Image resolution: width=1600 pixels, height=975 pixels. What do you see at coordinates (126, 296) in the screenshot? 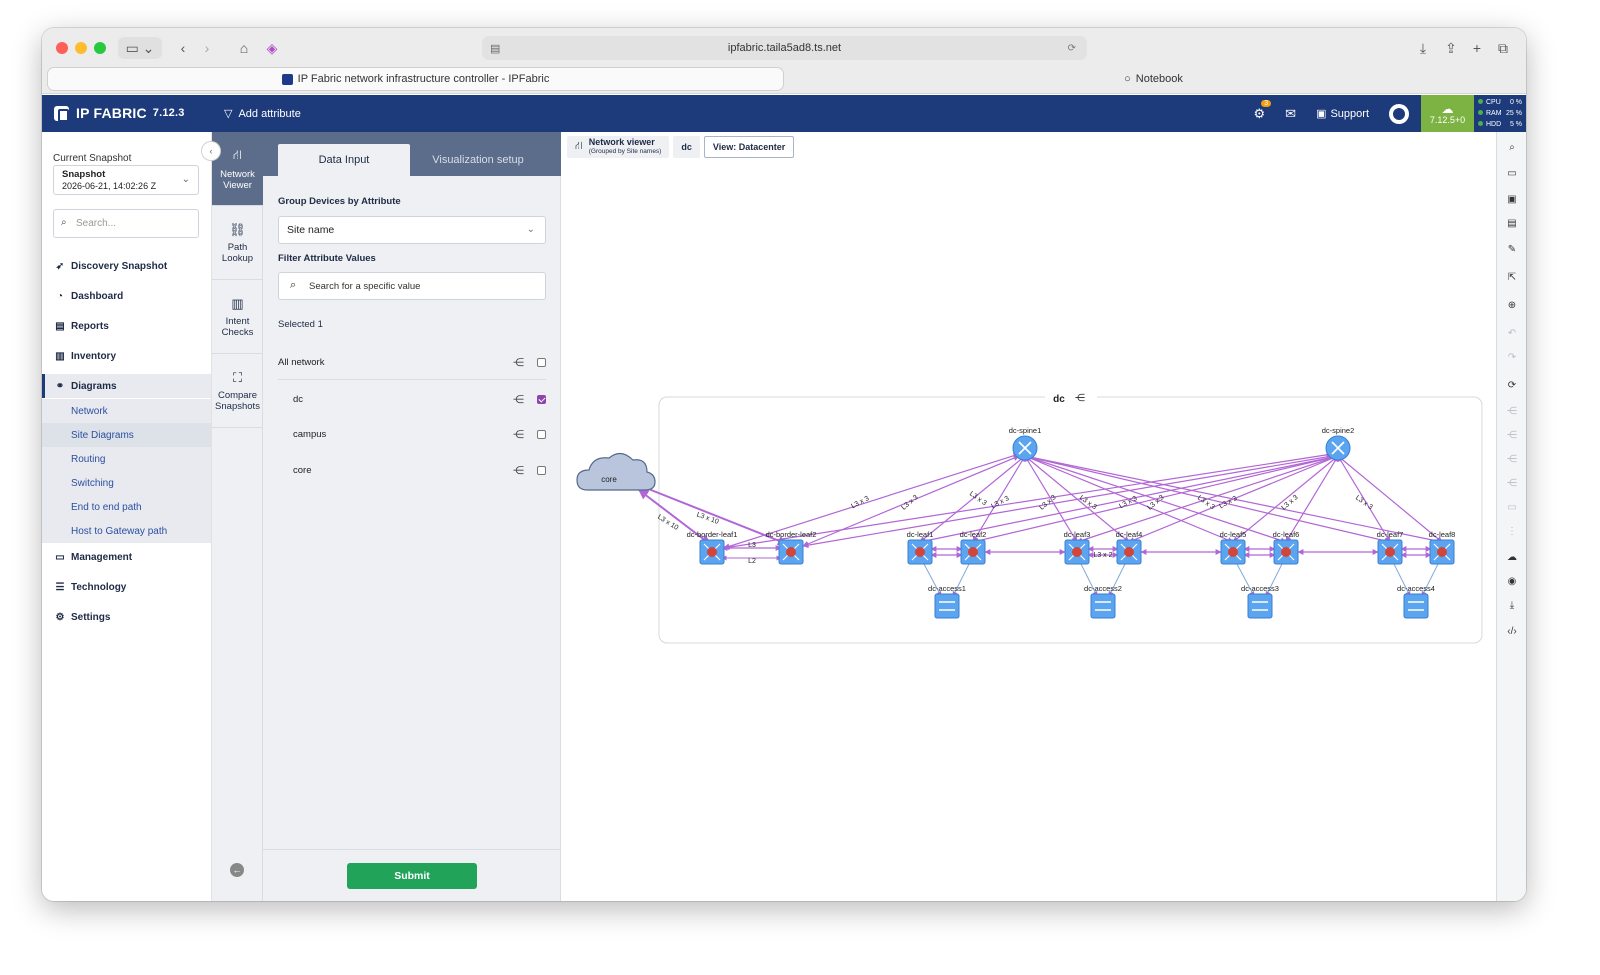
I see `nav-item-dashboard: ◔ Dashboard` at bounding box center [126, 296].